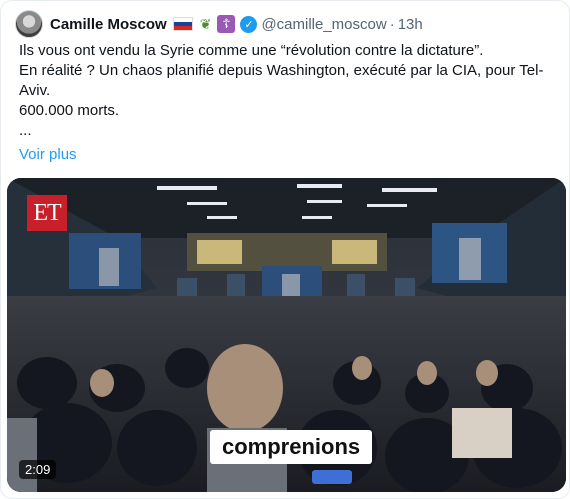  Describe the element at coordinates (249, 24) in the screenshot. I see `verified-badge-icon: ✓` at that location.